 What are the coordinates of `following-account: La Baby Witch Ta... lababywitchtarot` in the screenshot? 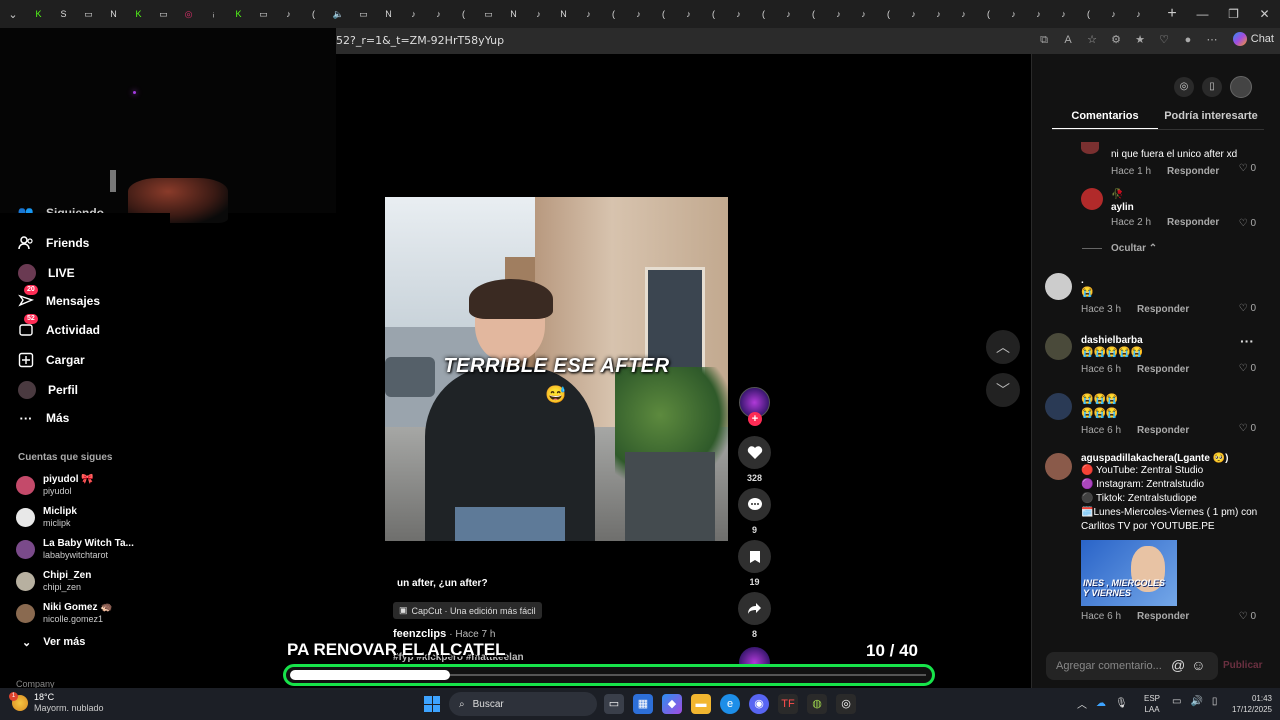 It's located at (75, 549).